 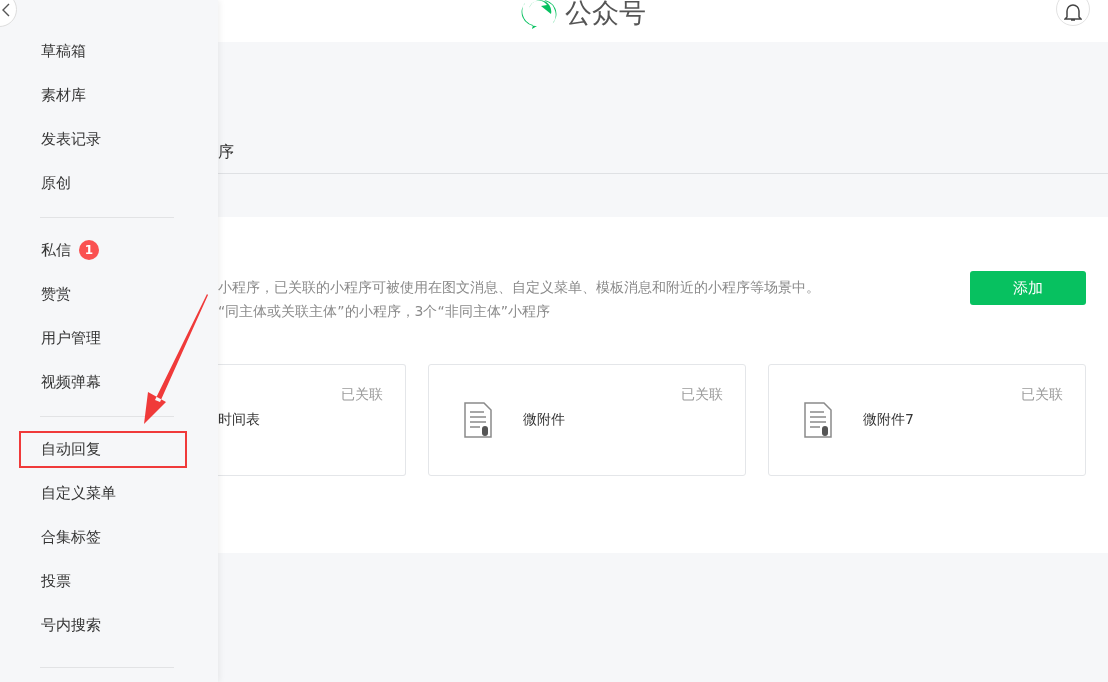 What do you see at coordinates (888, 420) in the screenshot?
I see `mini-program-name: 微附件7` at bounding box center [888, 420].